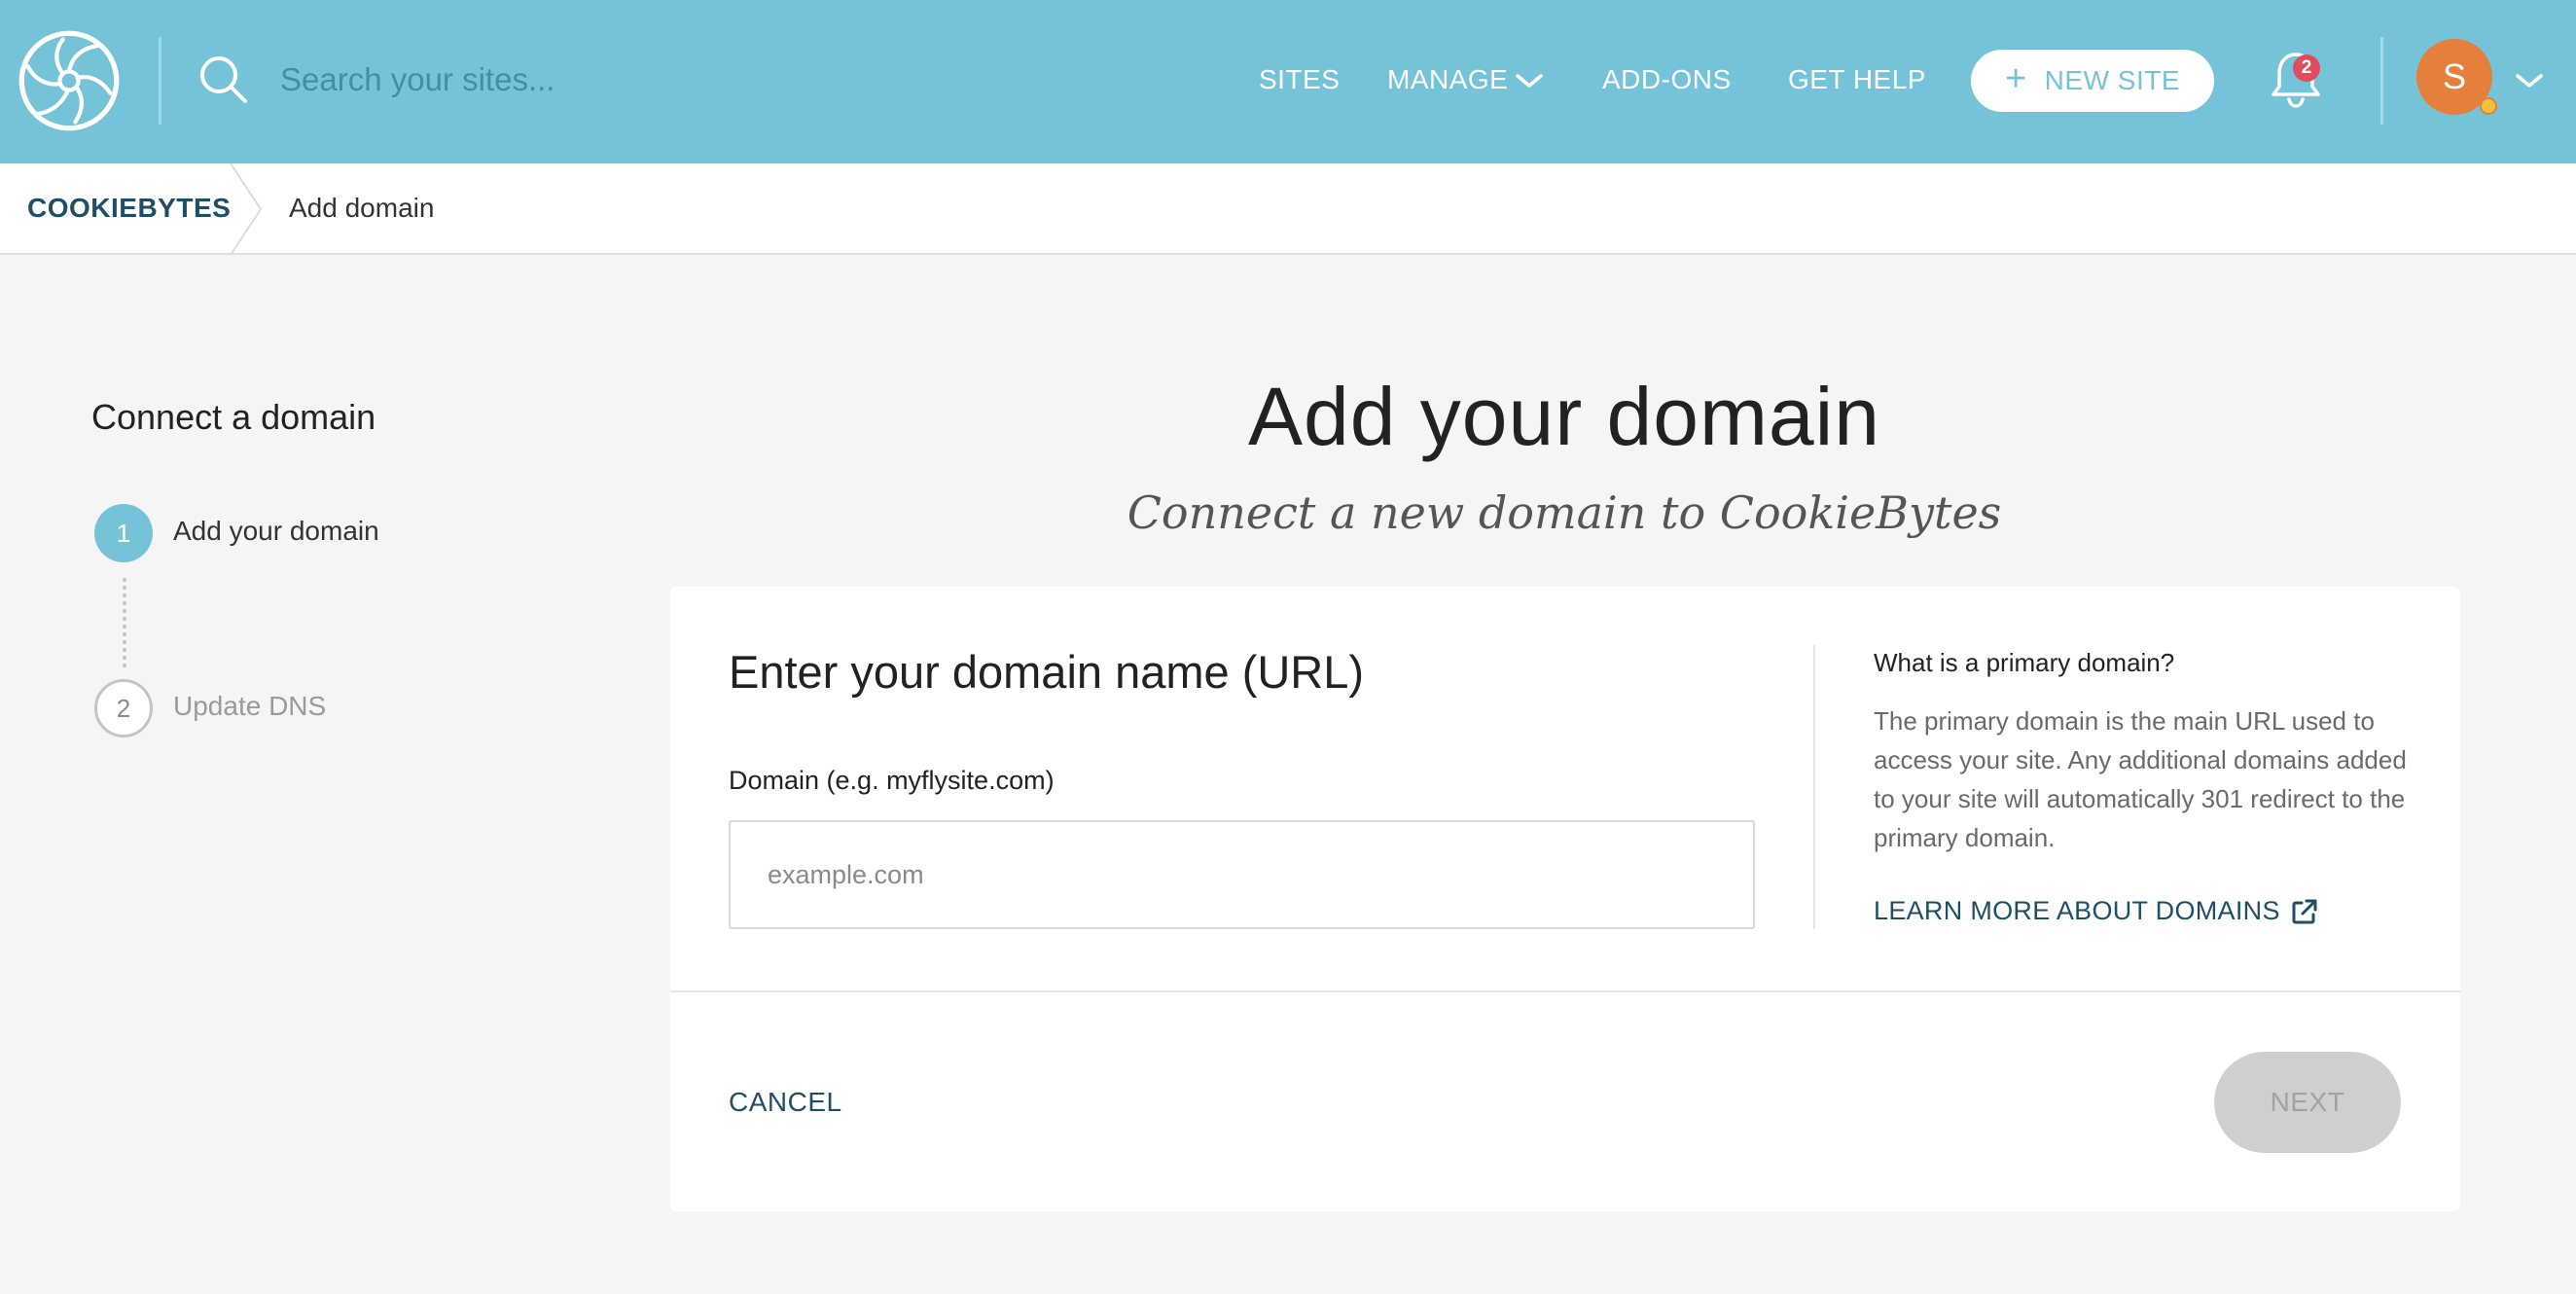 The width and height of the screenshot is (2576, 1294). I want to click on breadcrumb-current-page: Add domain, so click(362, 208).